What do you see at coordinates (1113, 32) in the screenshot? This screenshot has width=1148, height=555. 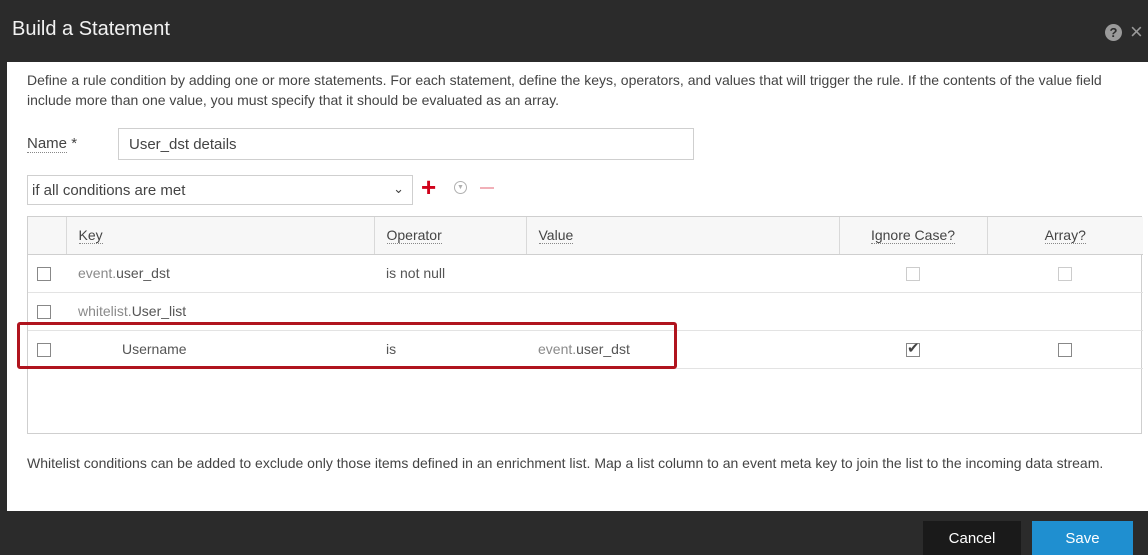 I see `question-circle-icon: ?` at bounding box center [1113, 32].